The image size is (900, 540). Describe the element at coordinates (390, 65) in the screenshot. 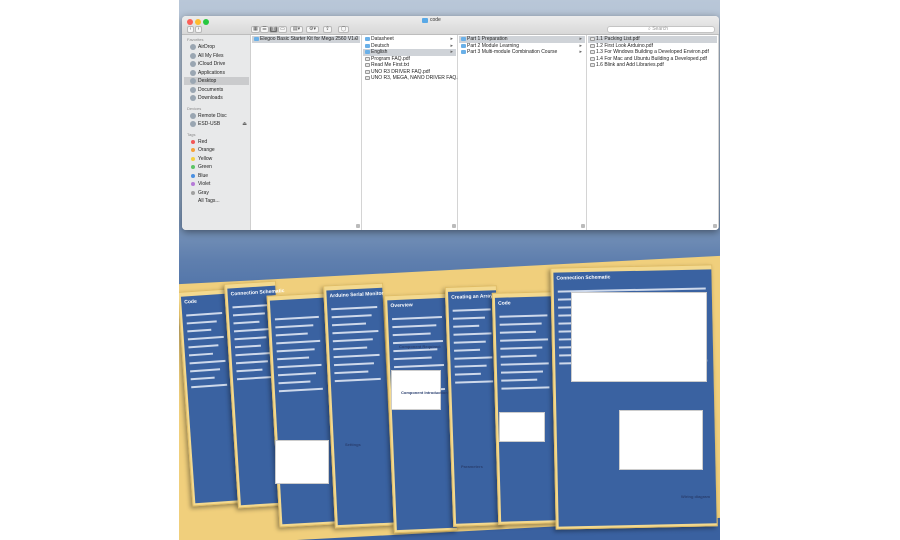

I see `item-label: Read Me First.txt` at that location.